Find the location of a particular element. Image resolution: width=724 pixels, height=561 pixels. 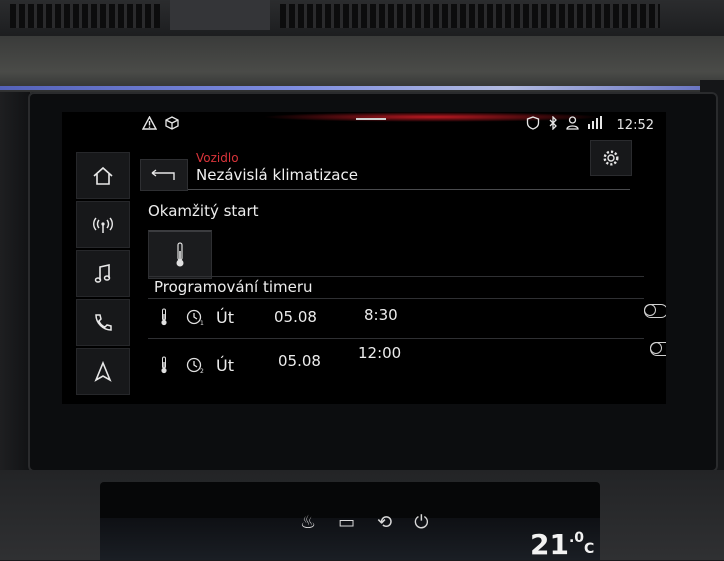

home-icon is located at coordinates (103, 175).